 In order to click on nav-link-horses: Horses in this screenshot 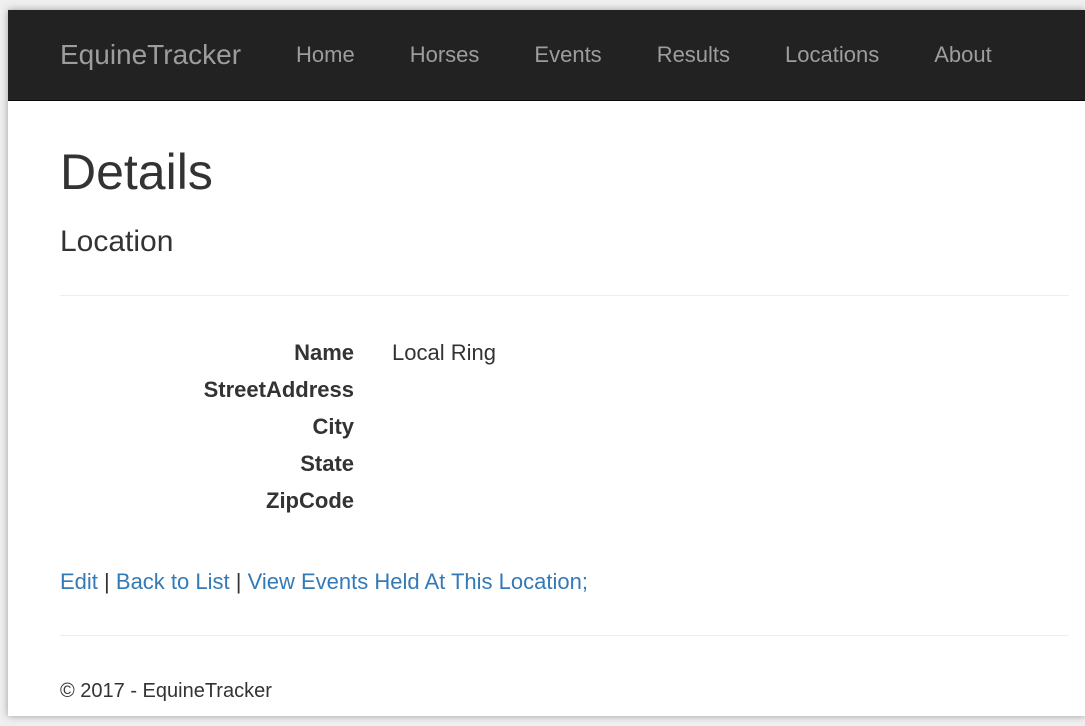, I will do `click(445, 55)`.